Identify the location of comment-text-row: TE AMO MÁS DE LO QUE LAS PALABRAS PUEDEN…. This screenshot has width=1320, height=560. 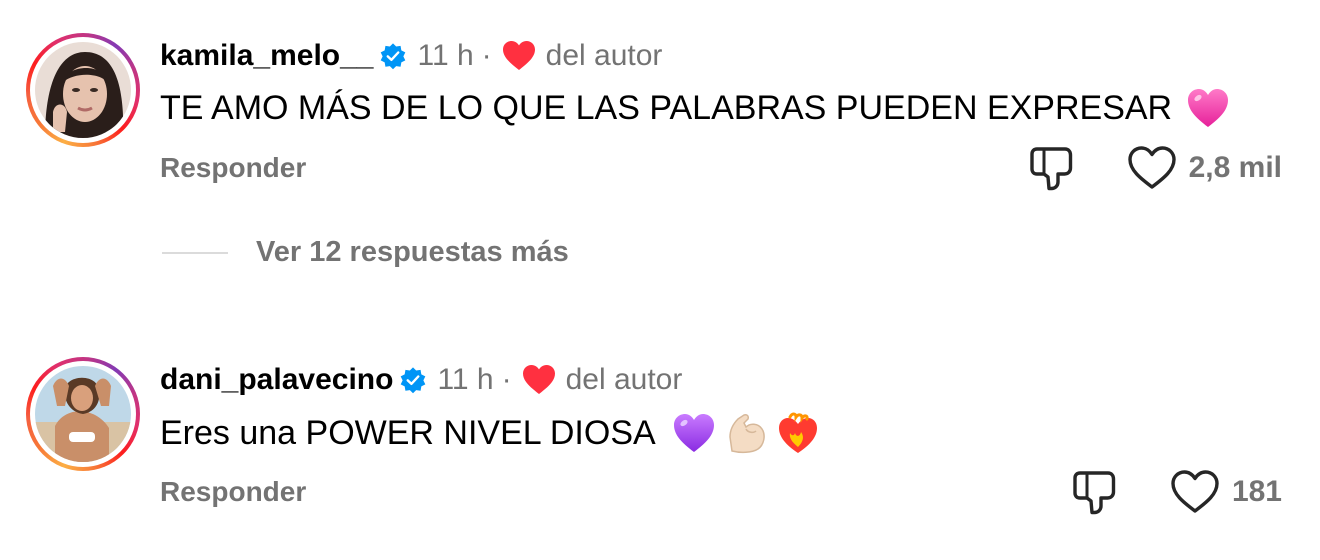
(695, 108).